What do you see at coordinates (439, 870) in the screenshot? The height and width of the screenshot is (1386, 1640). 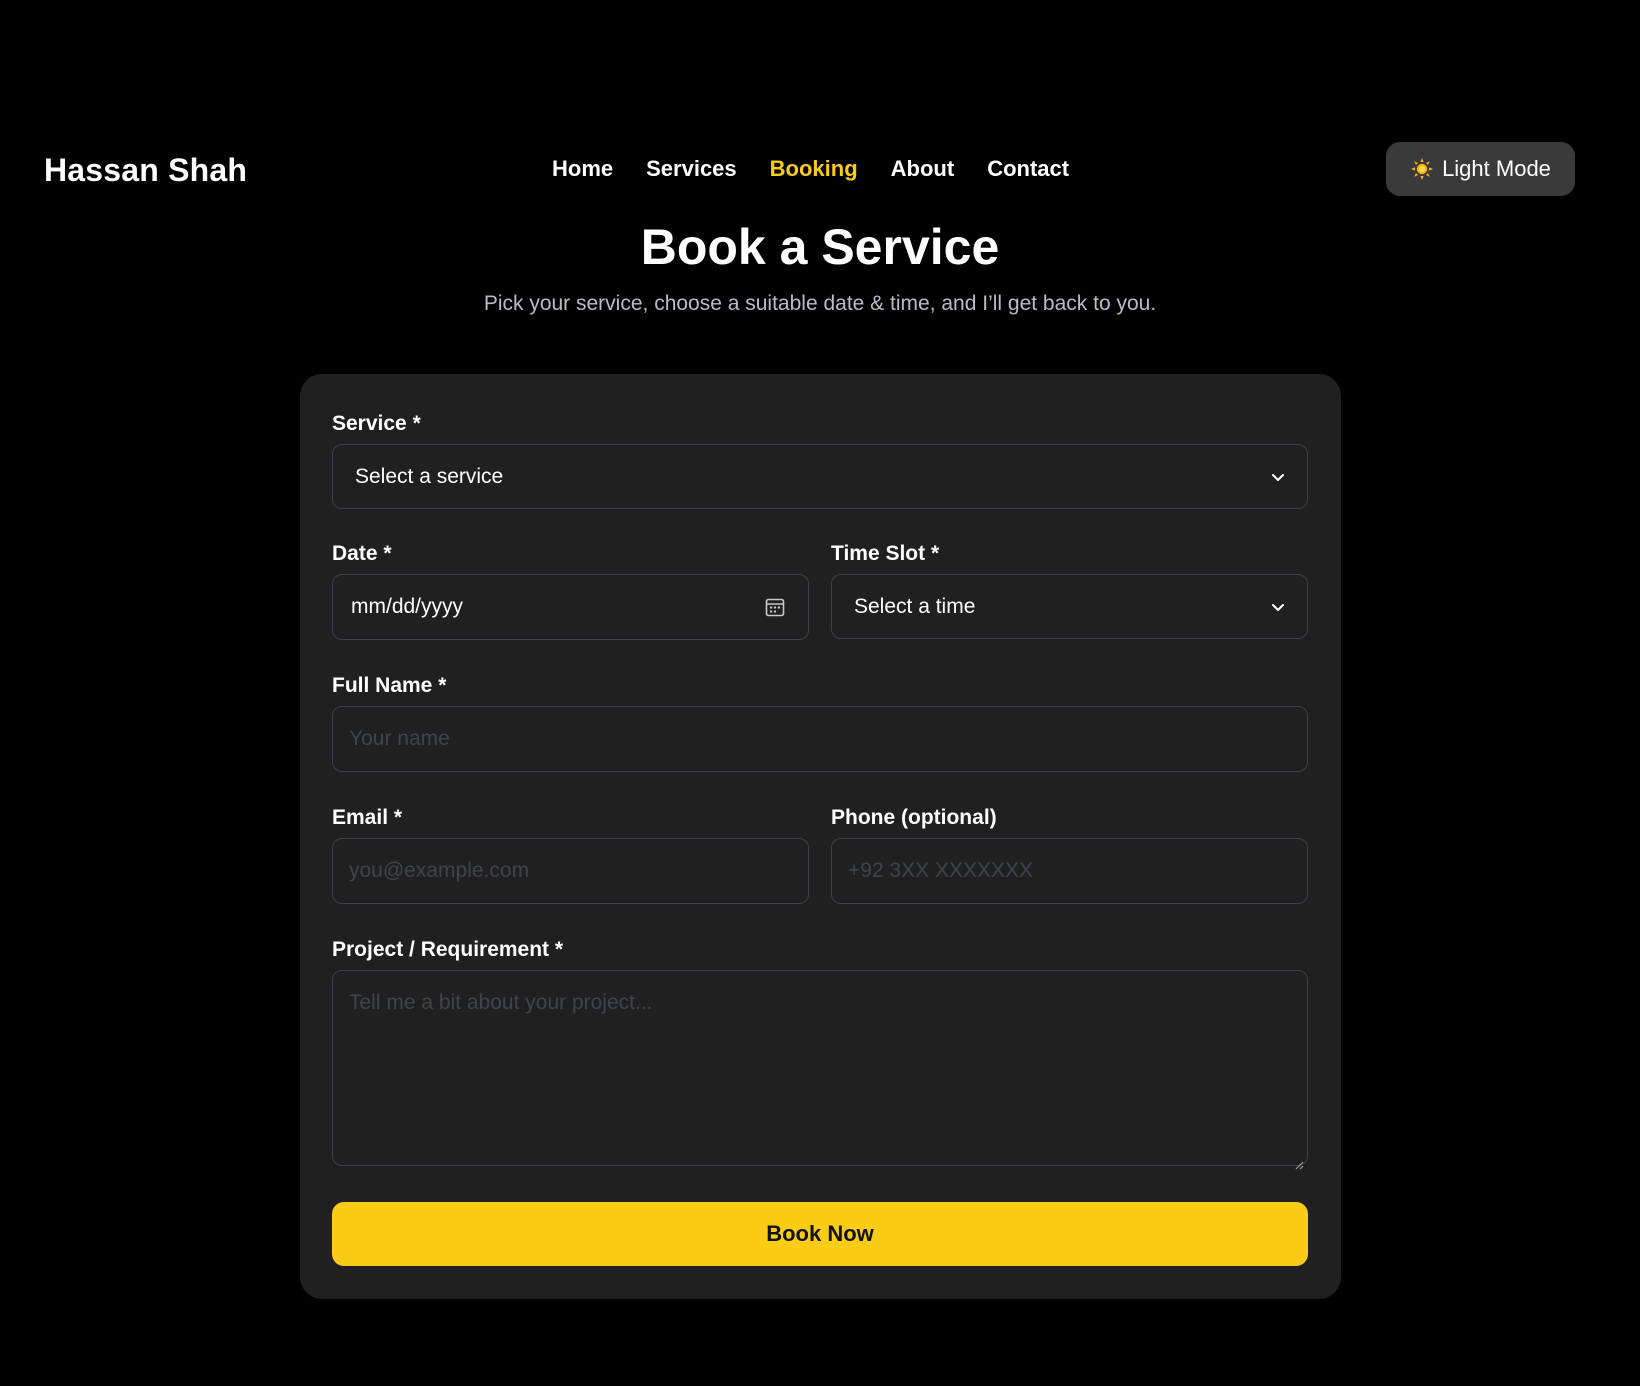 I see `email-placeholder: you@example.com` at bounding box center [439, 870].